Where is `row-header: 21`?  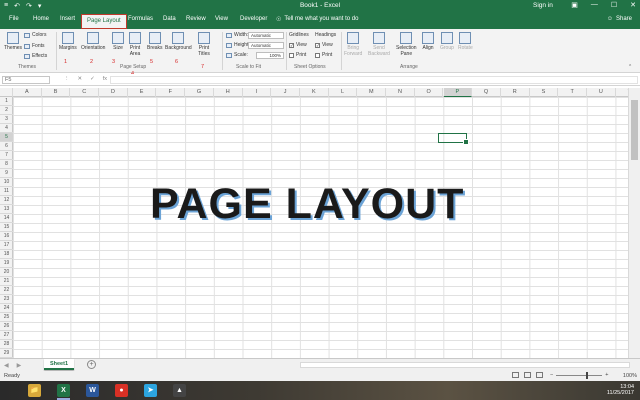
row-header: 21 is located at coordinates (6, 281).